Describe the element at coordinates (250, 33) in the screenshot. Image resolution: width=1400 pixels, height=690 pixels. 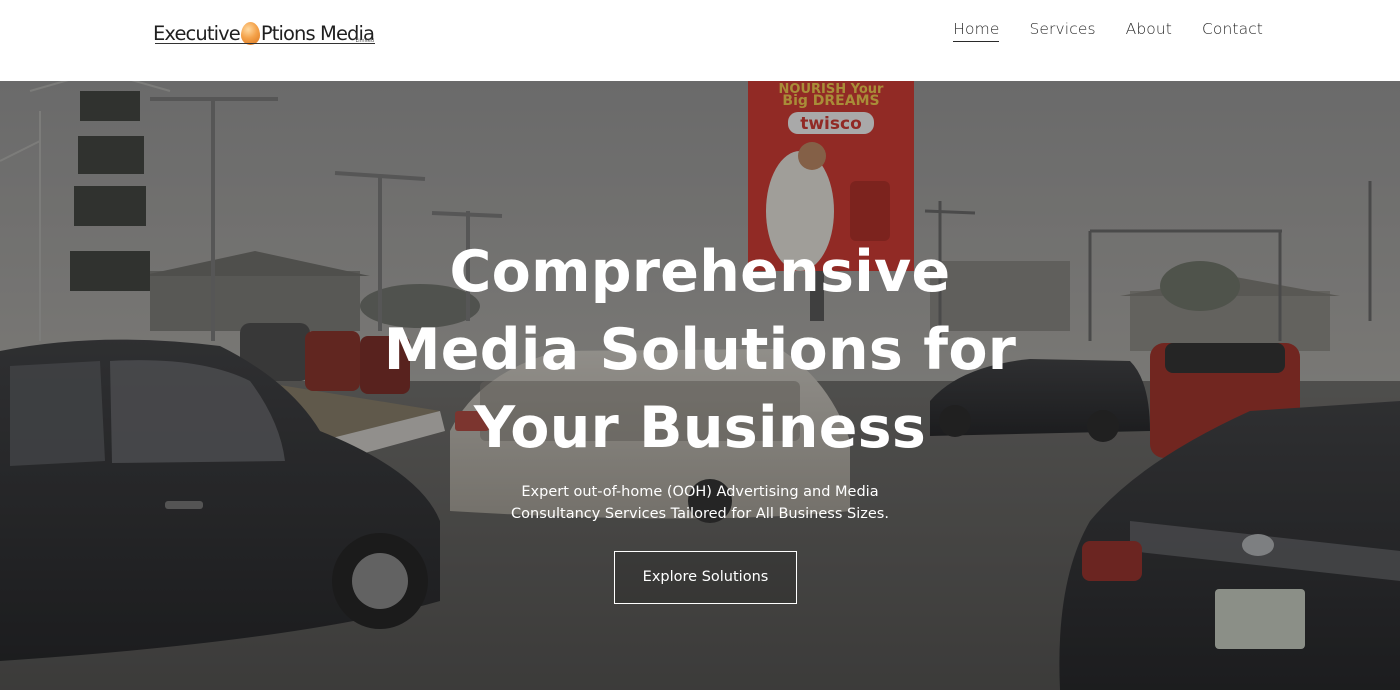
I see `logo-egg-icon` at that location.